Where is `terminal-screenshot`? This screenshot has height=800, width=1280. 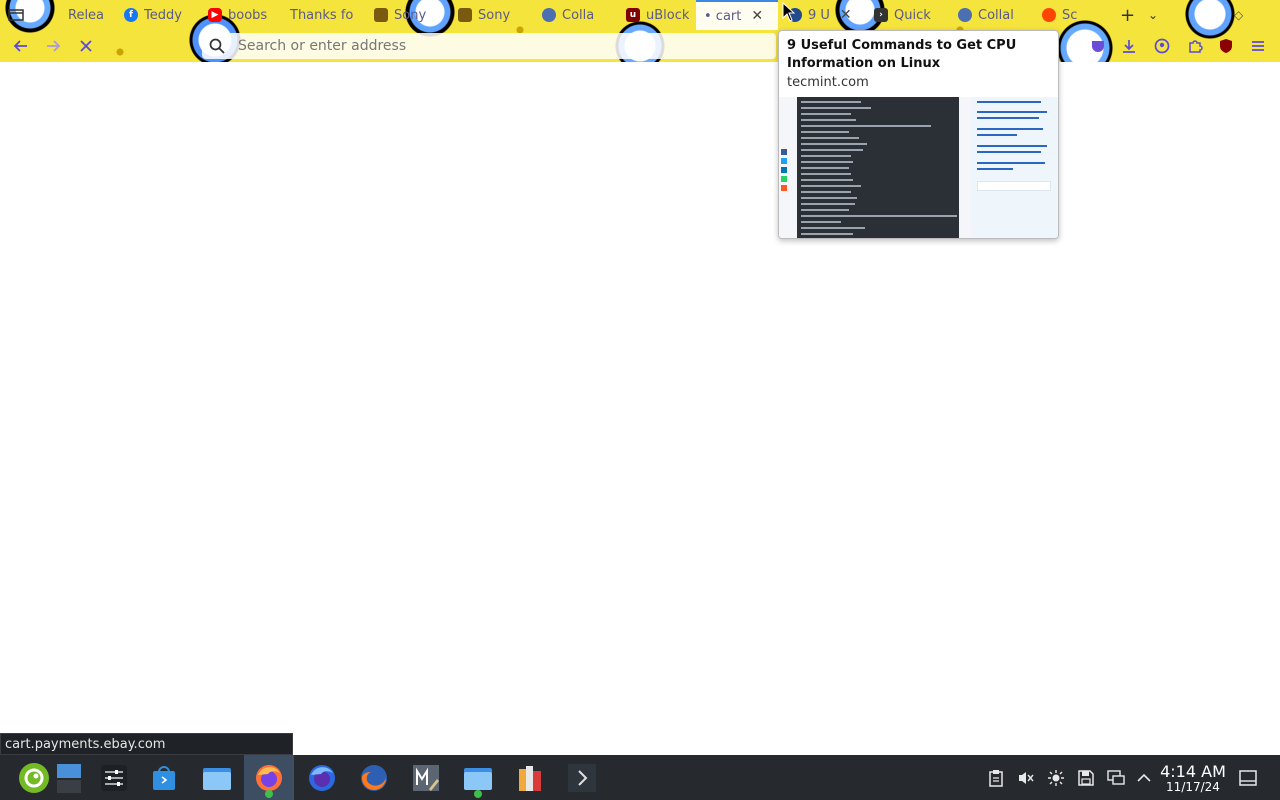
terminal-screenshot is located at coordinates (878, 167).